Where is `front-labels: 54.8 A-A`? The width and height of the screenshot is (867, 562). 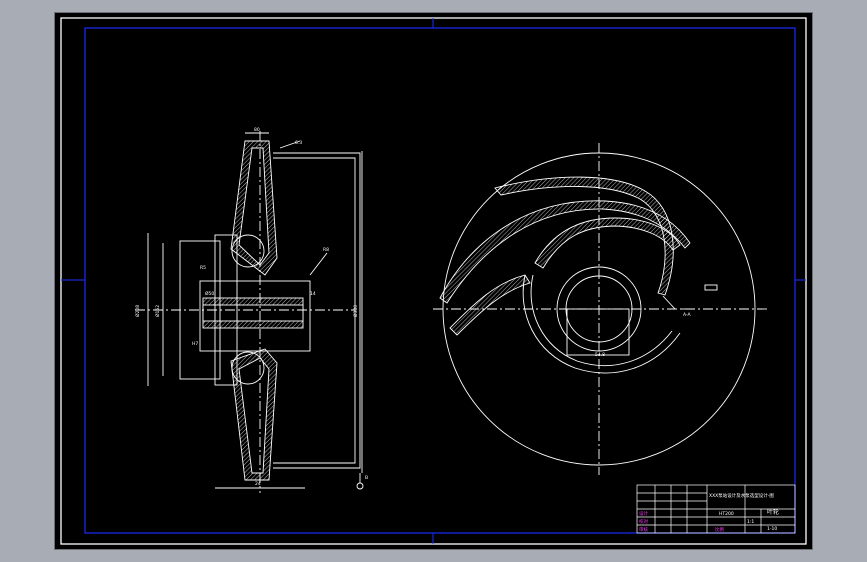
front-labels: 54.8 A-A is located at coordinates (643, 335).